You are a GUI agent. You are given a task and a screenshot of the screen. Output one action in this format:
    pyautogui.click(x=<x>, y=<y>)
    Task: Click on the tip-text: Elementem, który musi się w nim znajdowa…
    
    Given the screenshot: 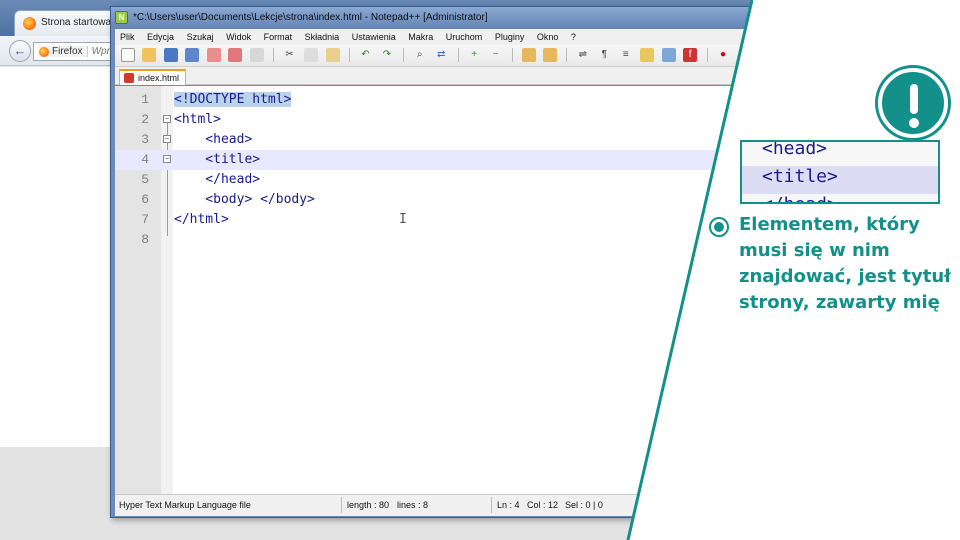 What is the action you would take?
    pyautogui.click(x=845, y=263)
    